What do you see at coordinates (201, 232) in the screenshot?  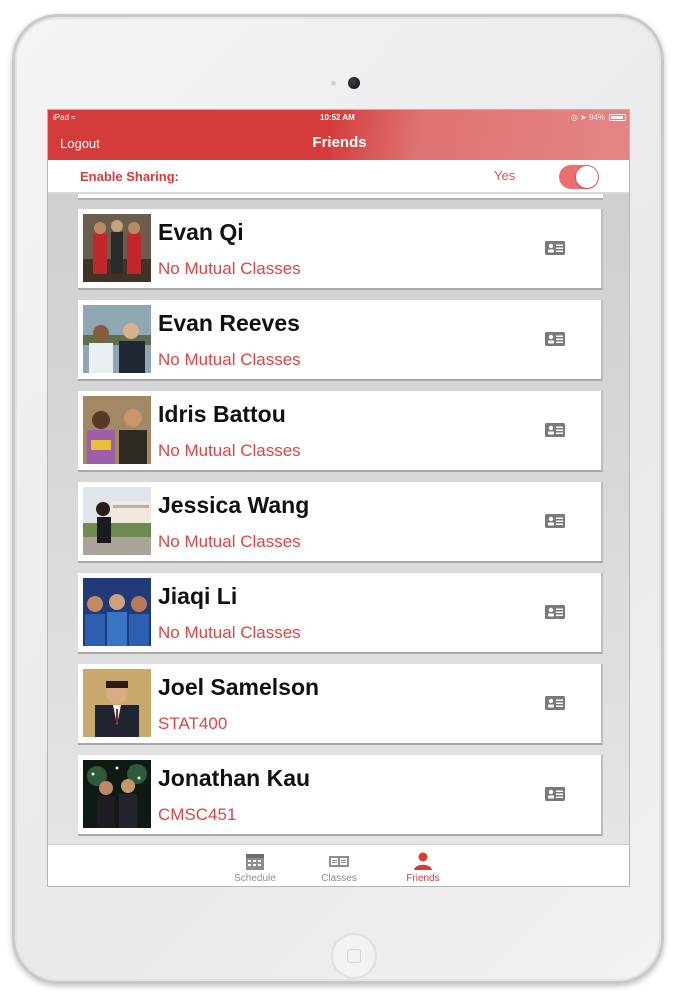 I see `friend-name: Evan Qi` at bounding box center [201, 232].